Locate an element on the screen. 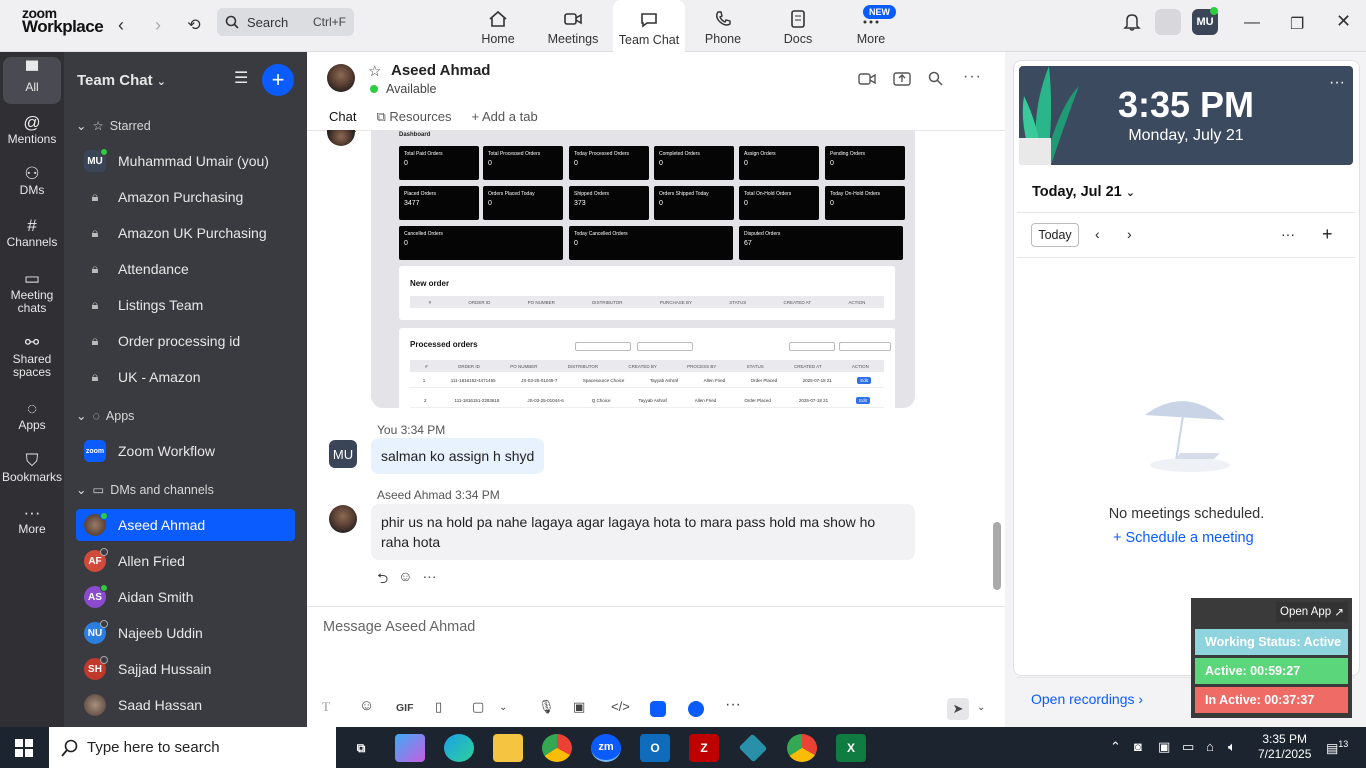 Image resolution: width=1366 pixels, height=768 pixels. rail-meeting-chats: ▭ Meeting chats is located at coordinates (32, 292).